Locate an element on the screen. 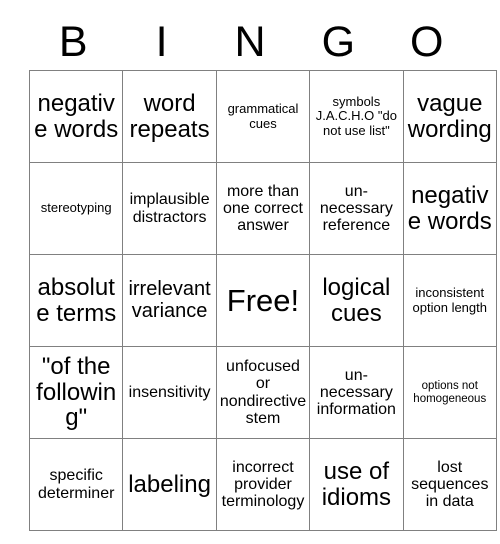 This screenshot has width=500, height=544. bingo-cell-label: options not homogeneous is located at coordinates (450, 392).